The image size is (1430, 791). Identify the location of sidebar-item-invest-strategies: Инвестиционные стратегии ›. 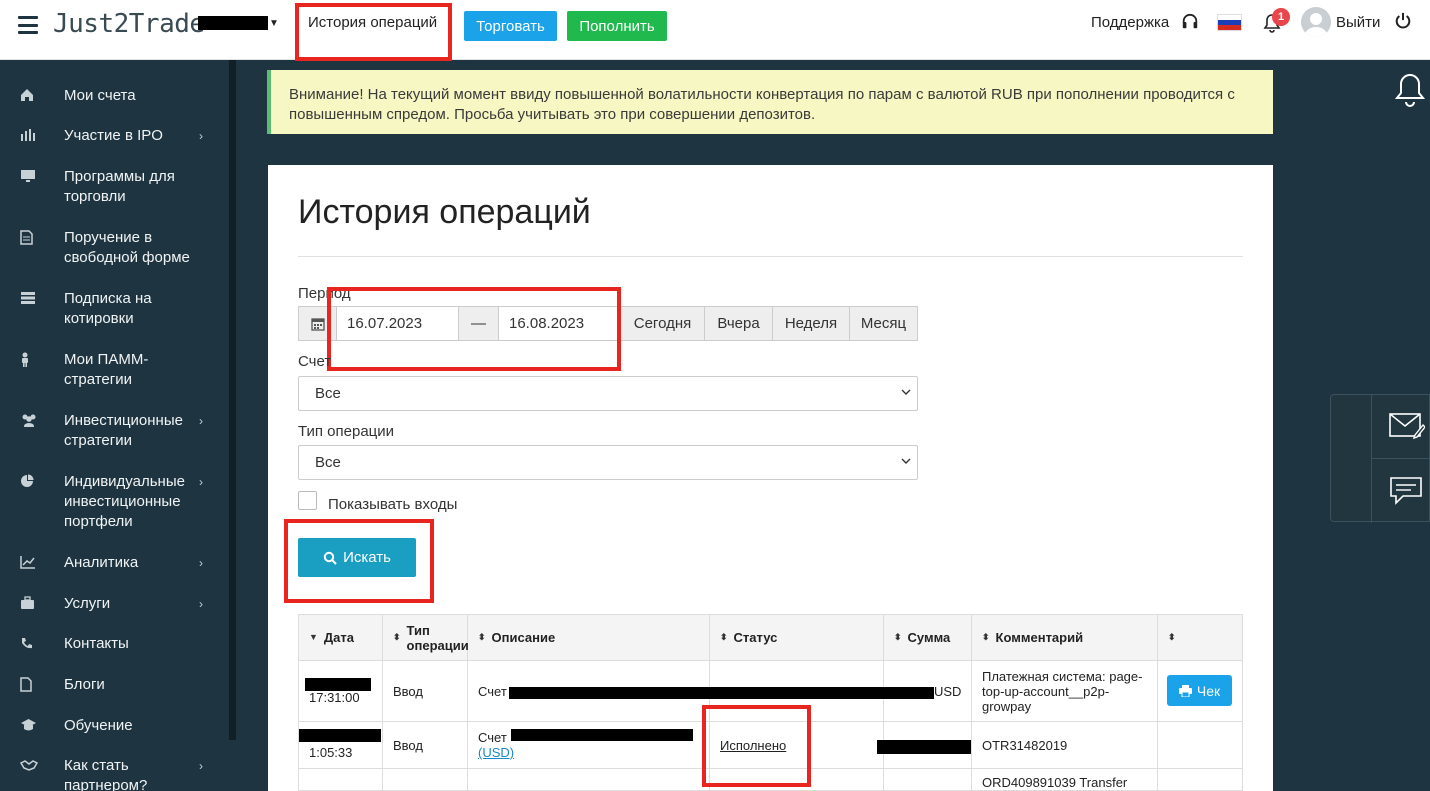
(114, 431).